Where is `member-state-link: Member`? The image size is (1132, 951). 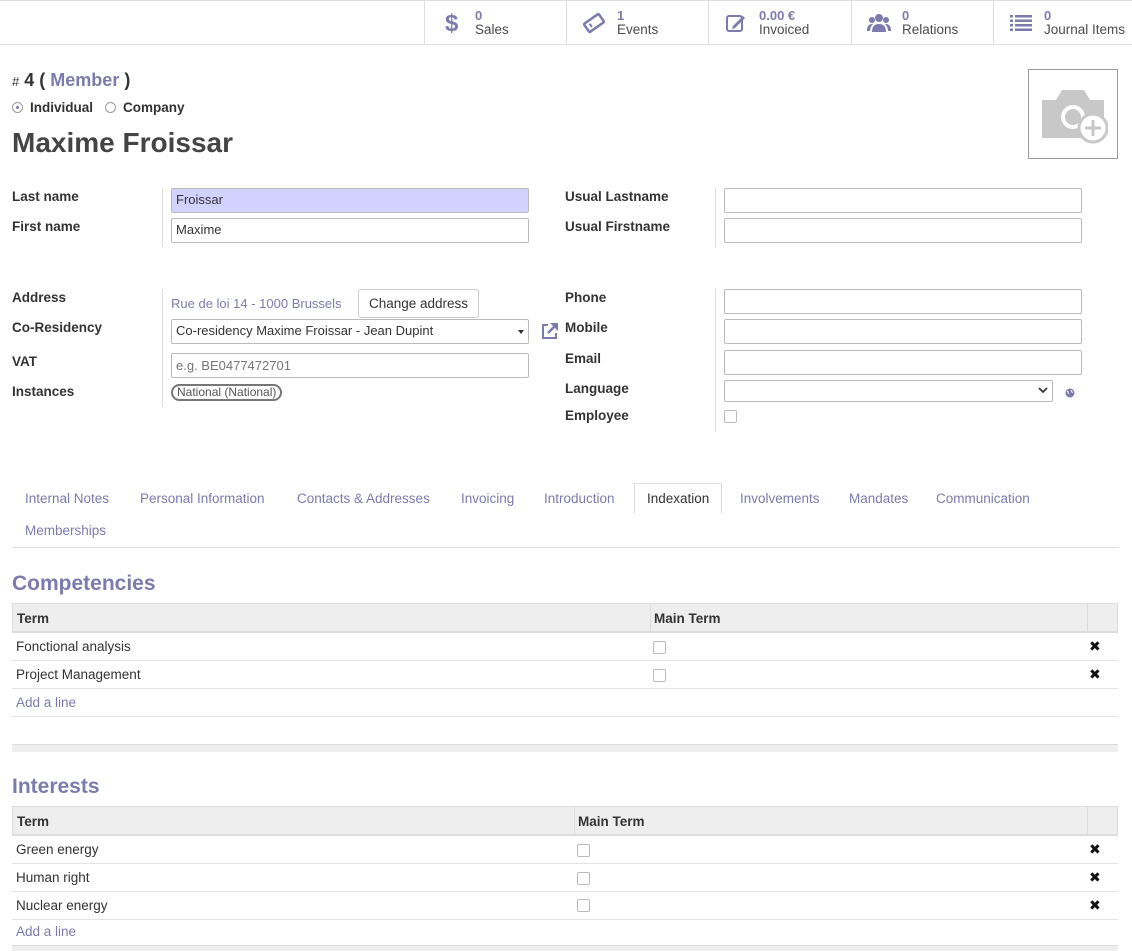 member-state-link: Member is located at coordinates (84, 80).